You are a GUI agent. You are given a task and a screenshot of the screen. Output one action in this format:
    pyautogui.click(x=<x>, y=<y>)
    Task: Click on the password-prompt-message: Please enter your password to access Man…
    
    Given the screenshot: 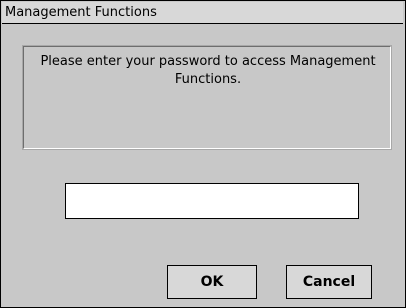 What is the action you would take?
    pyautogui.click(x=208, y=70)
    